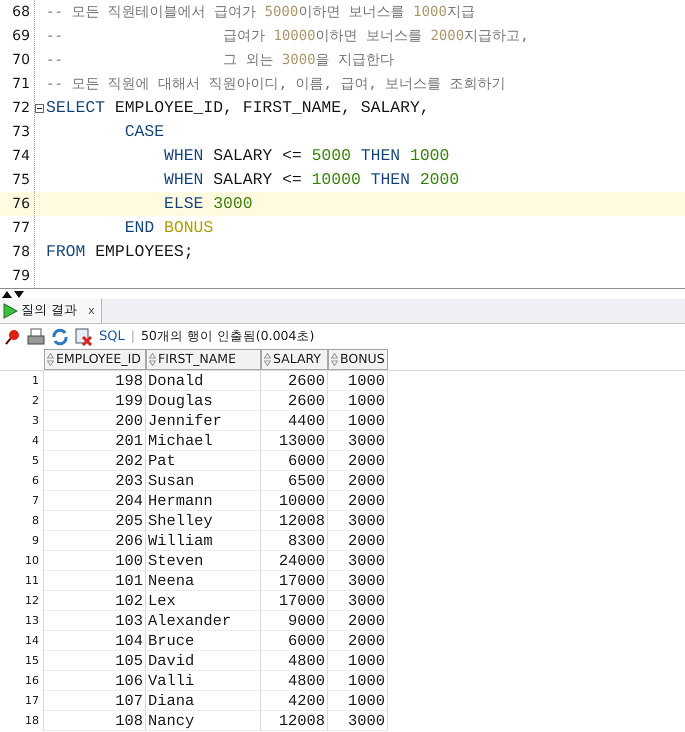 This screenshot has height=732, width=685. What do you see at coordinates (22, 661) in the screenshot?
I see `row-number: 15` at bounding box center [22, 661].